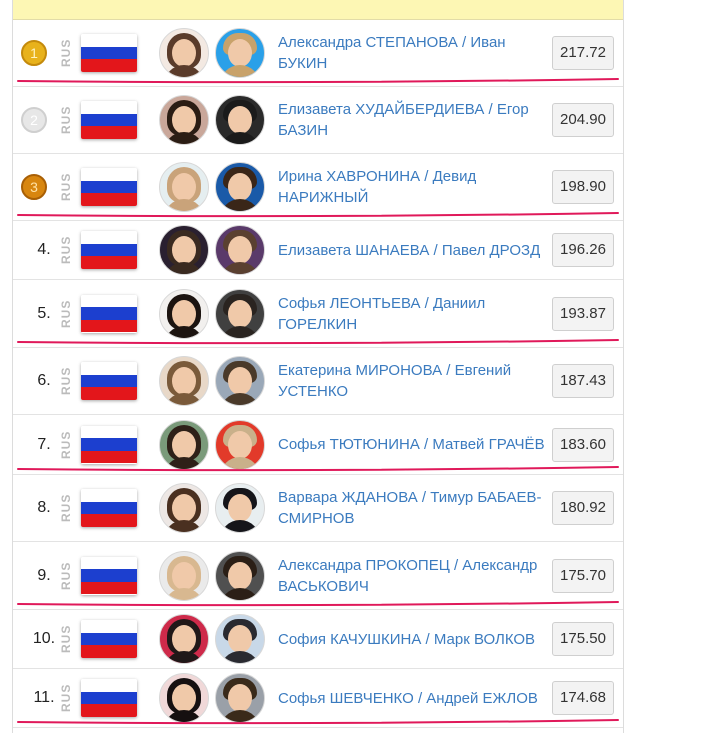  What do you see at coordinates (583, 639) in the screenshot?
I see `total-score: 175.50` at bounding box center [583, 639].